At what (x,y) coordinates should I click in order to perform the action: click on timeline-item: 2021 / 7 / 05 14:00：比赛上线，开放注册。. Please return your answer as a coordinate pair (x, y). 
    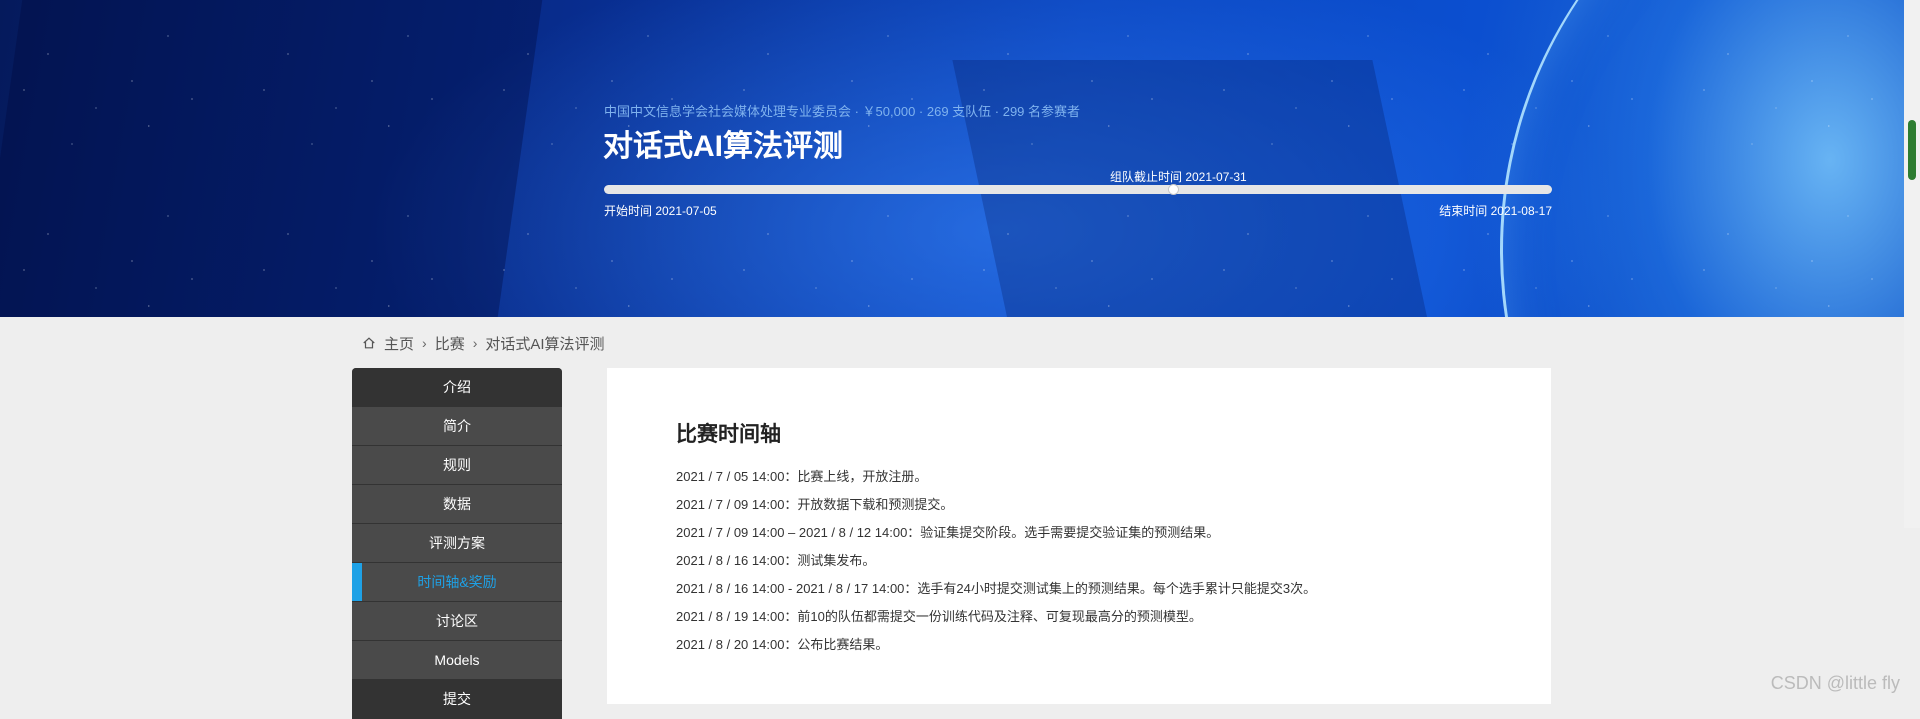
    Looking at the image, I should click on (802, 476).